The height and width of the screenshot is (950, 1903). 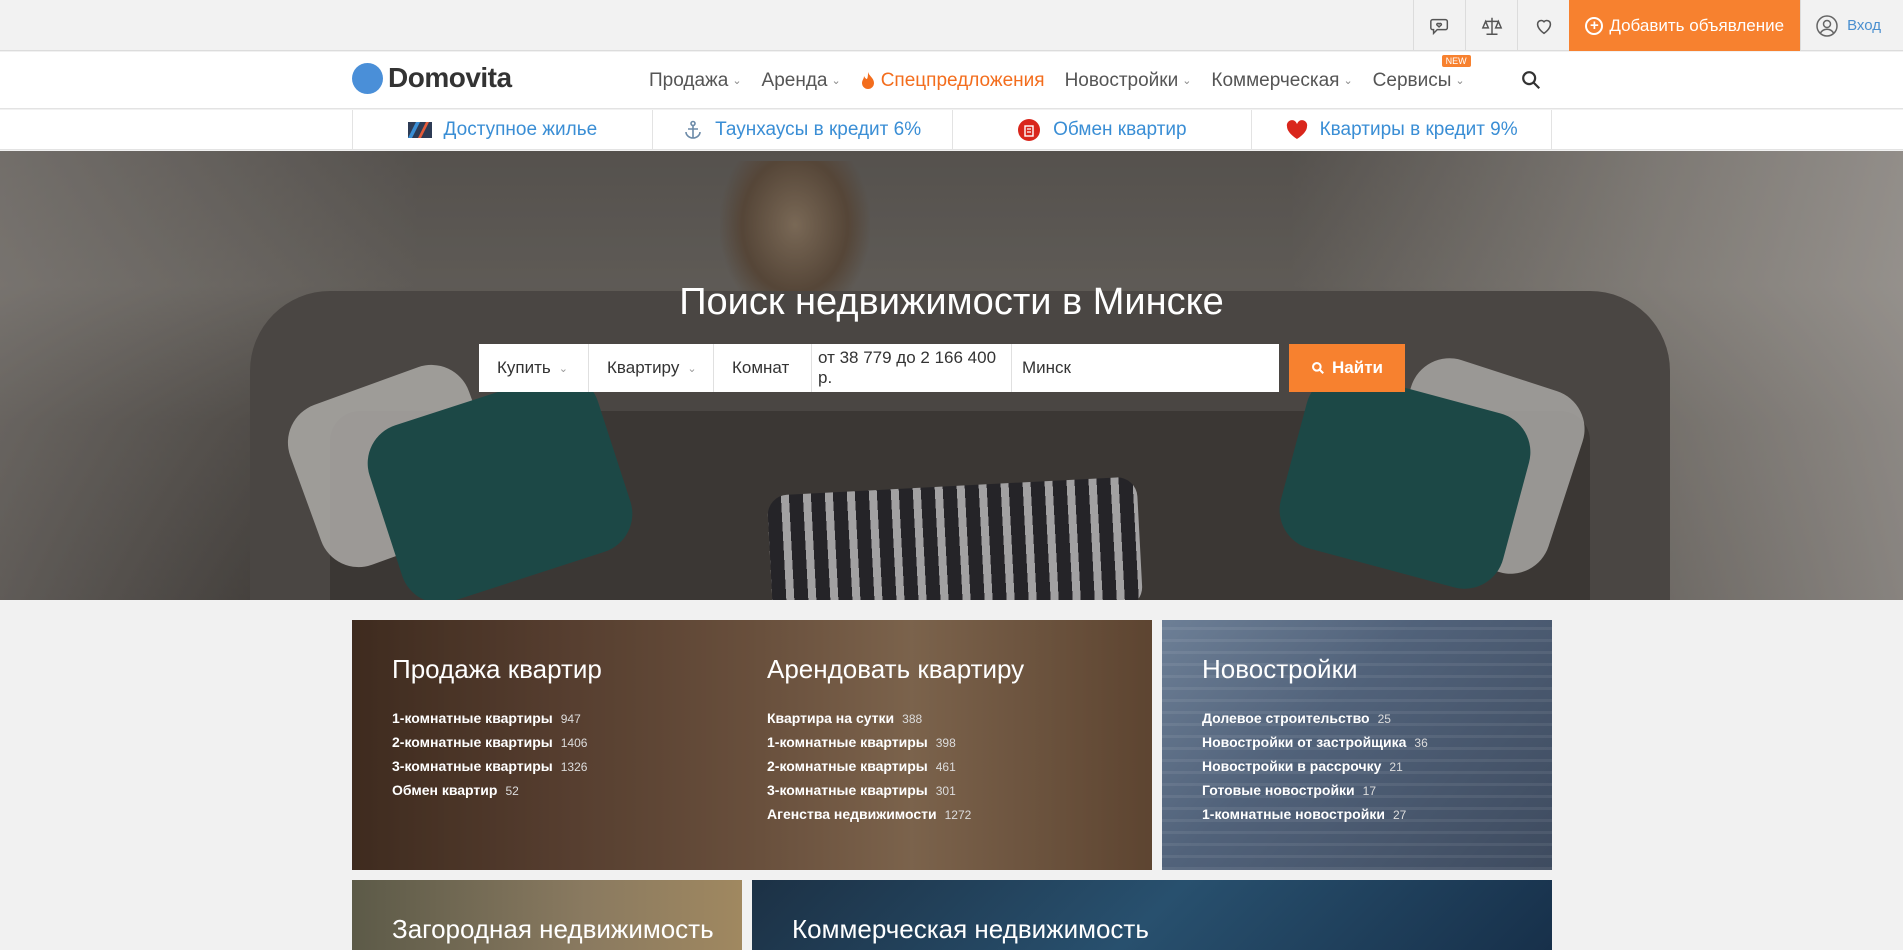 What do you see at coordinates (794, 80) in the screenshot?
I see `nav-item-label: Аренда` at bounding box center [794, 80].